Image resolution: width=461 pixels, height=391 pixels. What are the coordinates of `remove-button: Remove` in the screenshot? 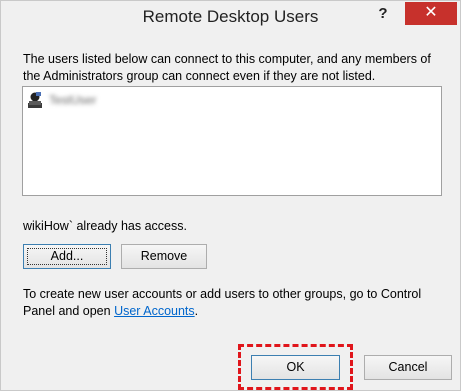 It's located at (164, 256).